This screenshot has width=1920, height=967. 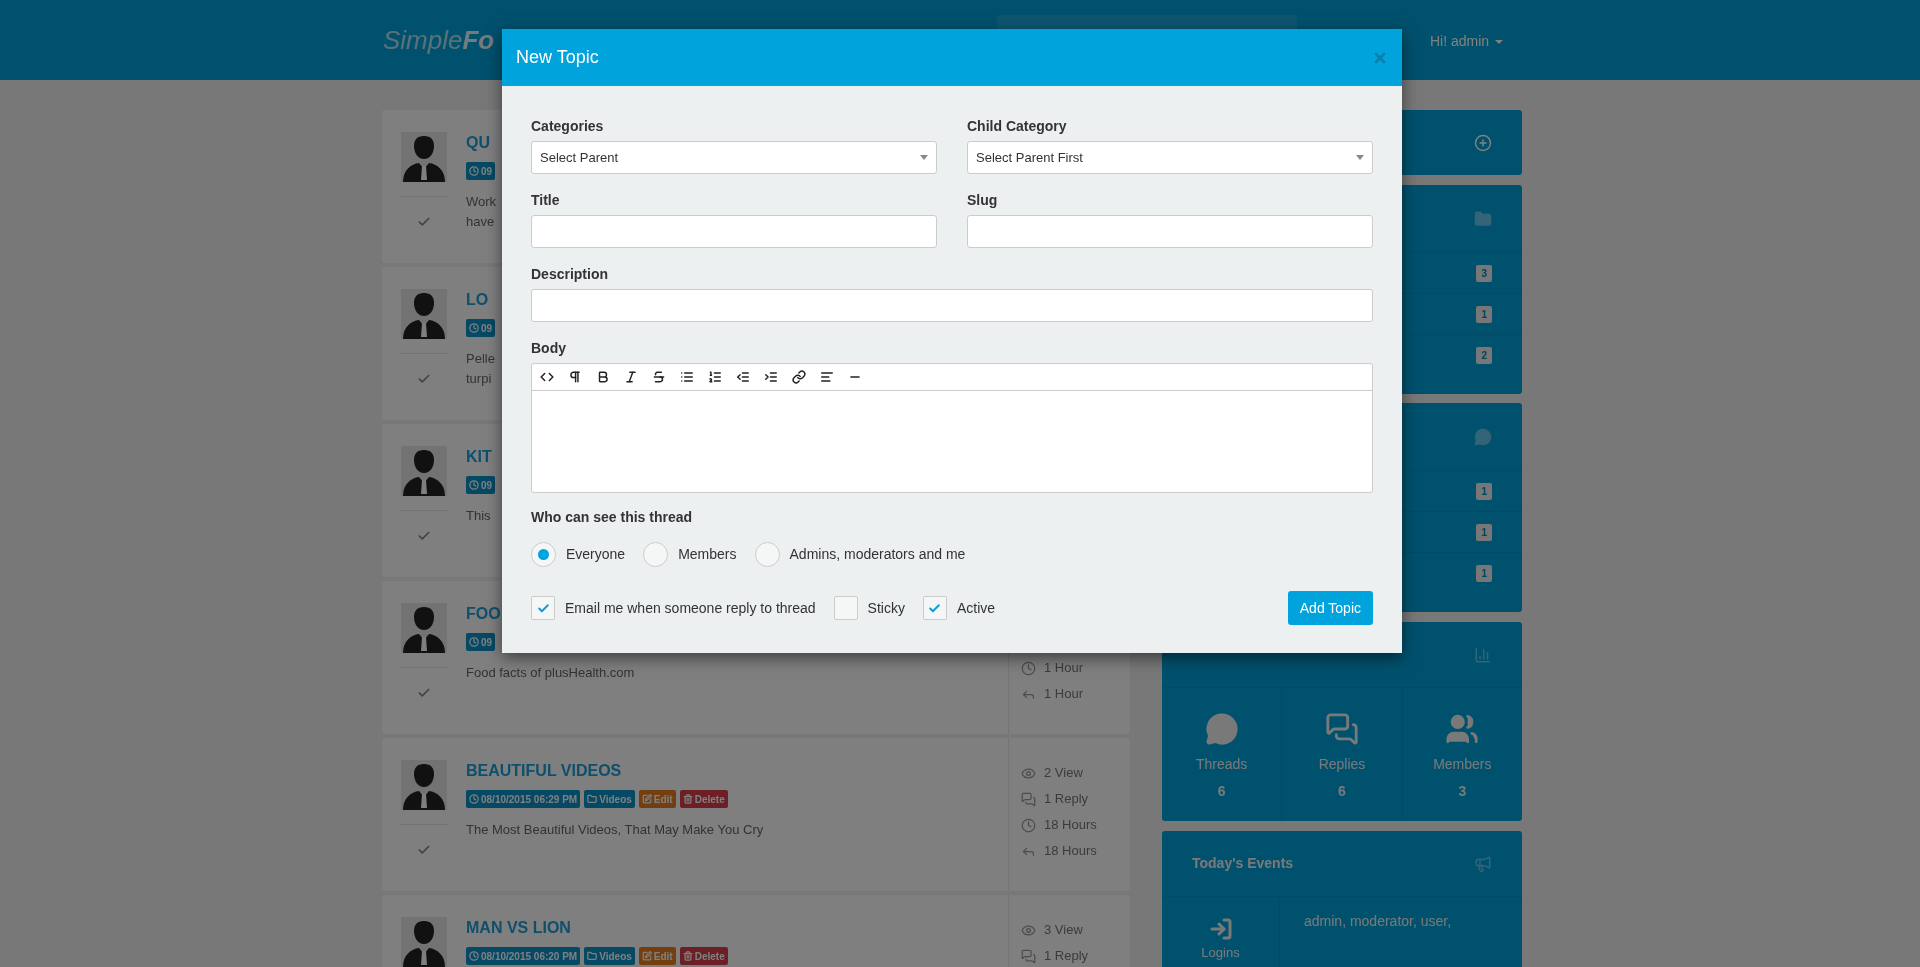 I want to click on italic-icon, so click(x=631, y=377).